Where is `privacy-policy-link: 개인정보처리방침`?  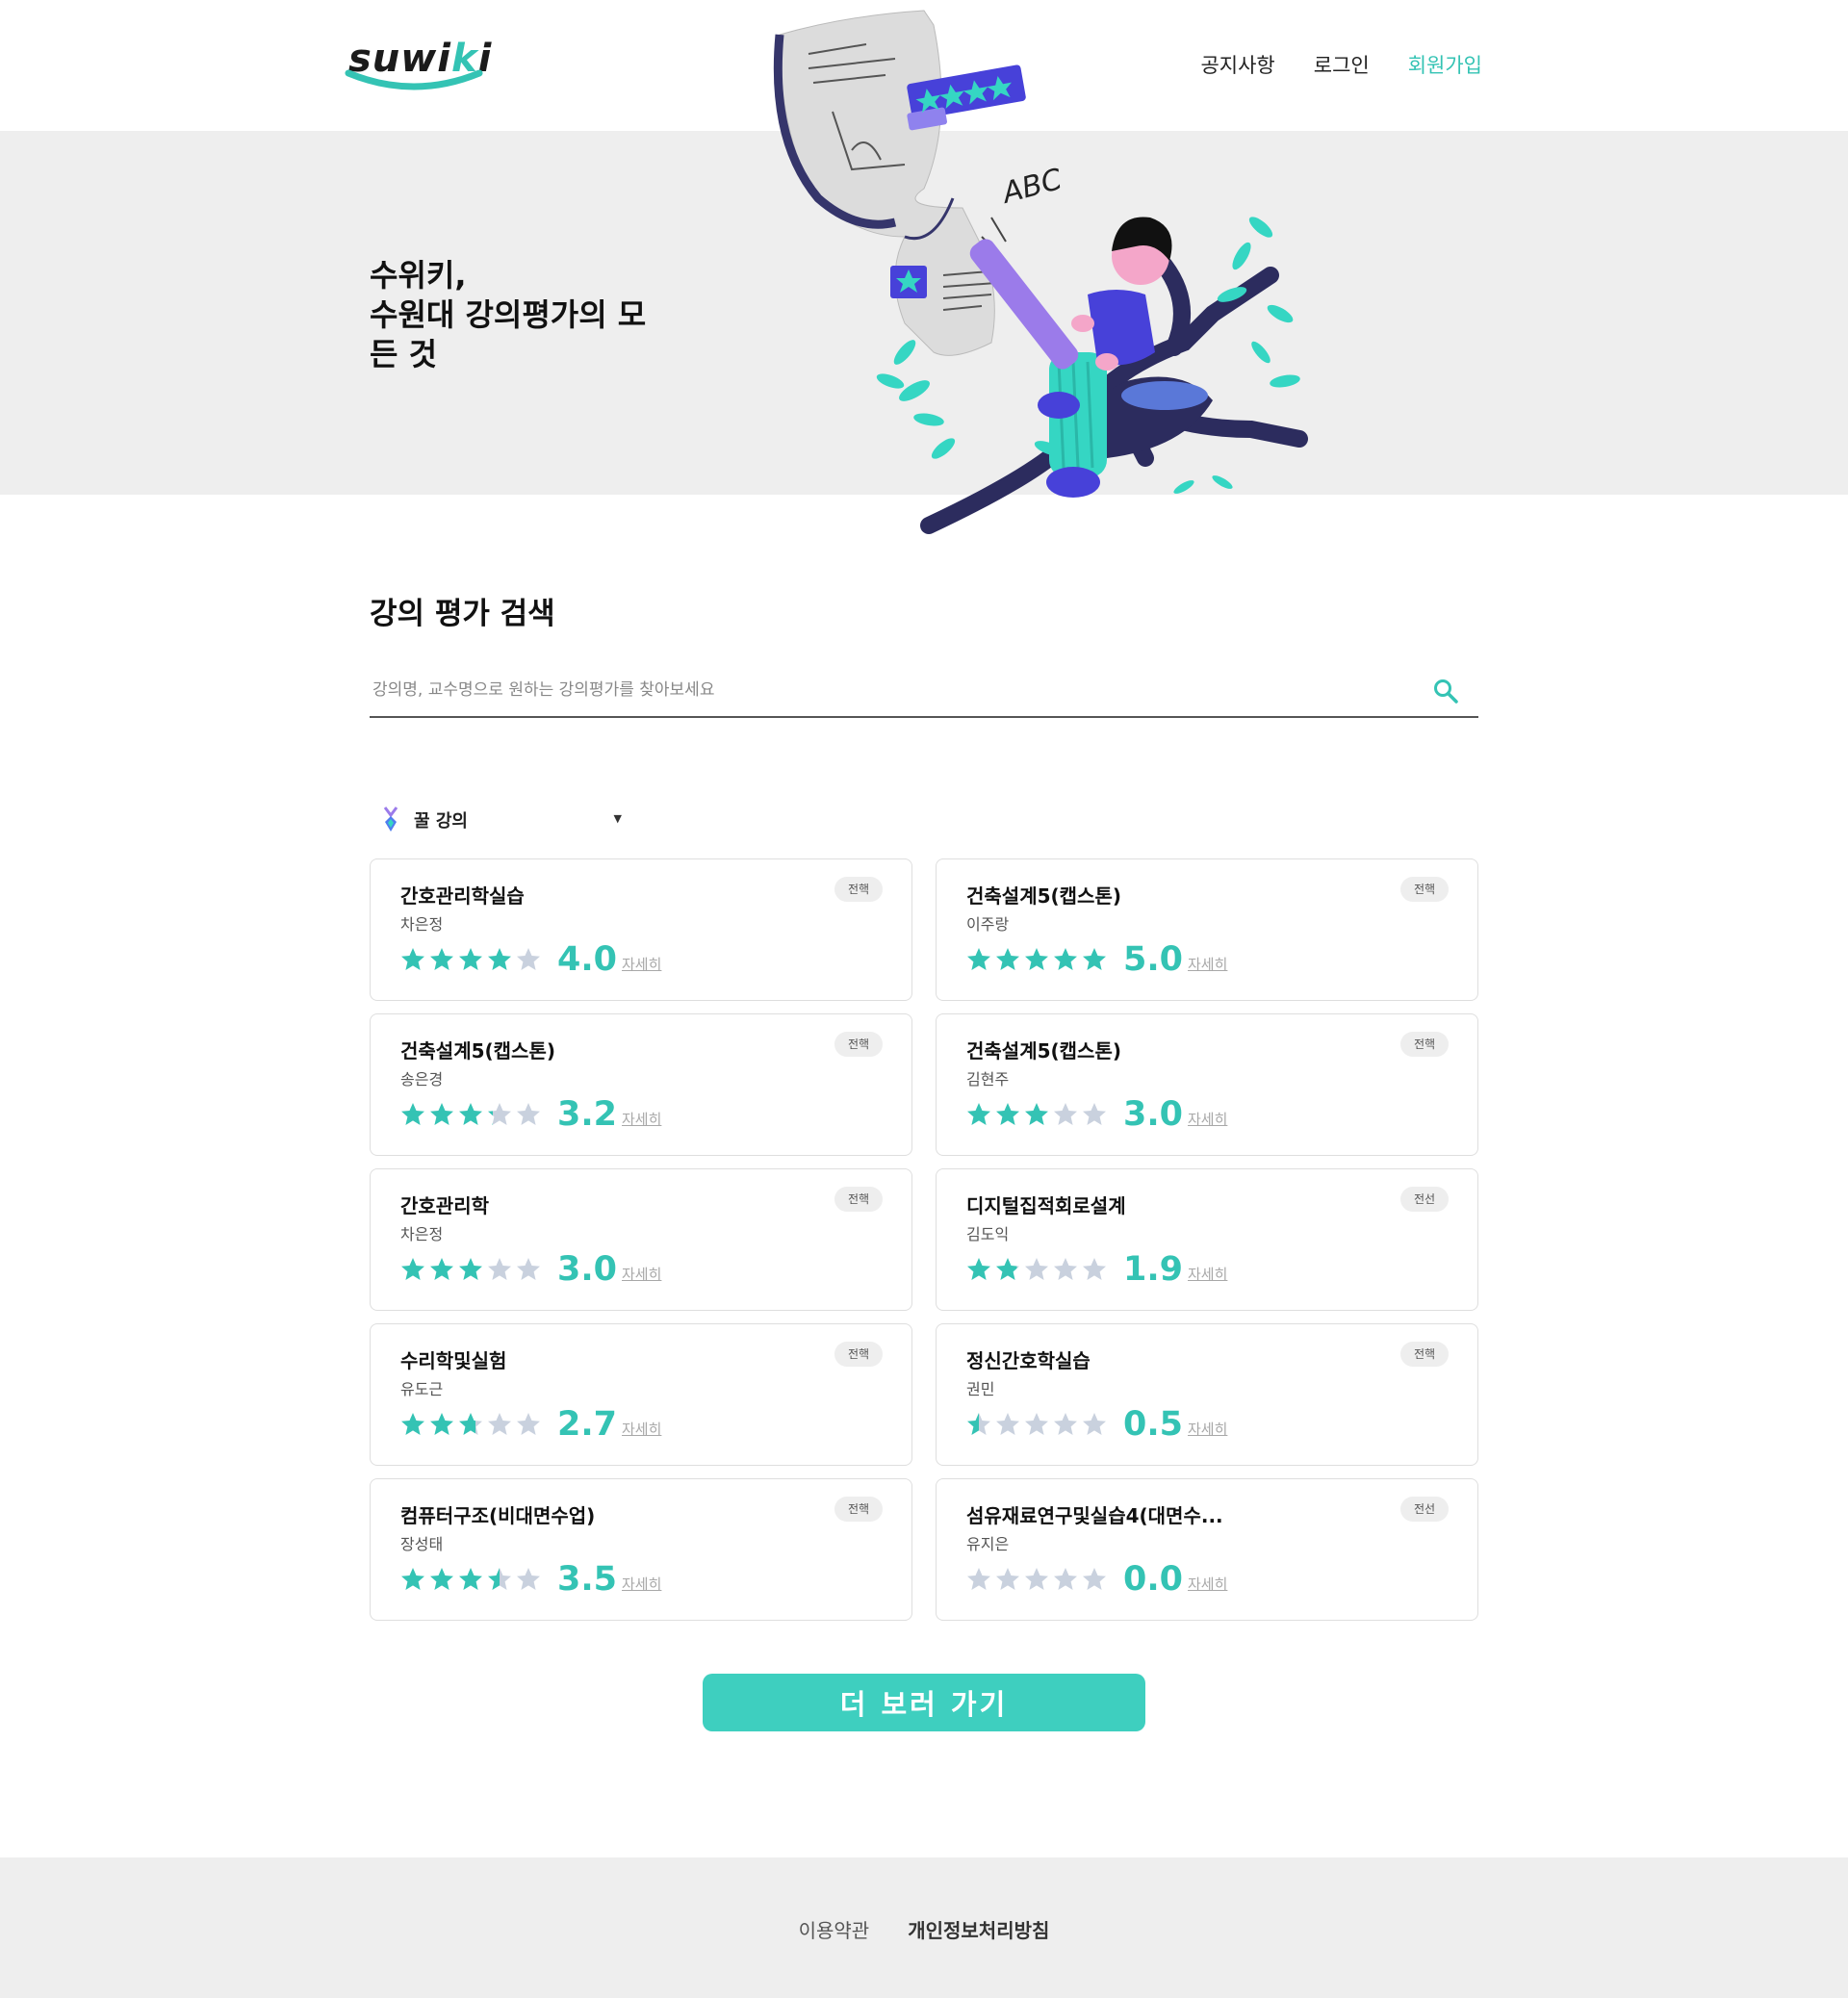 privacy-policy-link: 개인정보처리방침 is located at coordinates (978, 1929).